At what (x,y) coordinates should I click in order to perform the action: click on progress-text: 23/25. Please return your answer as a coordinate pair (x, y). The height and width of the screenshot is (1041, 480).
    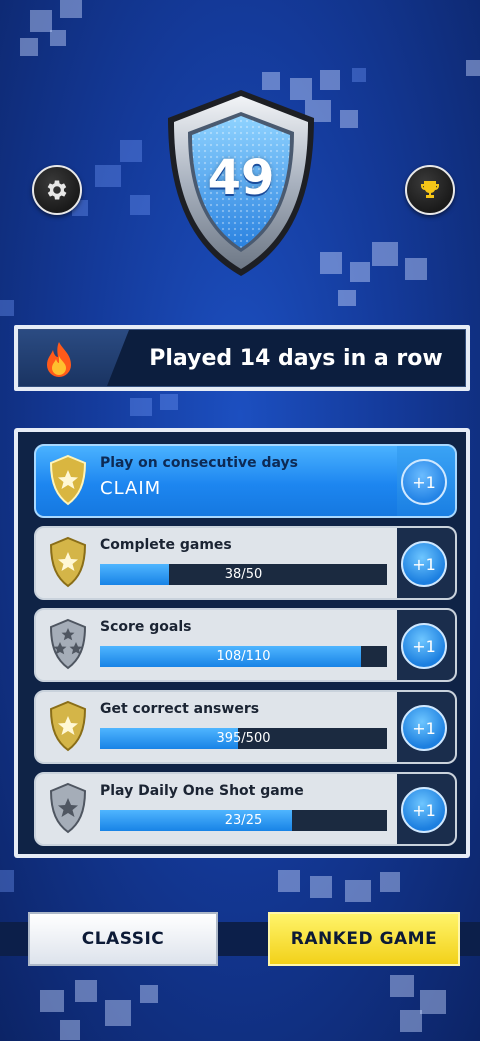
    Looking at the image, I should click on (243, 820).